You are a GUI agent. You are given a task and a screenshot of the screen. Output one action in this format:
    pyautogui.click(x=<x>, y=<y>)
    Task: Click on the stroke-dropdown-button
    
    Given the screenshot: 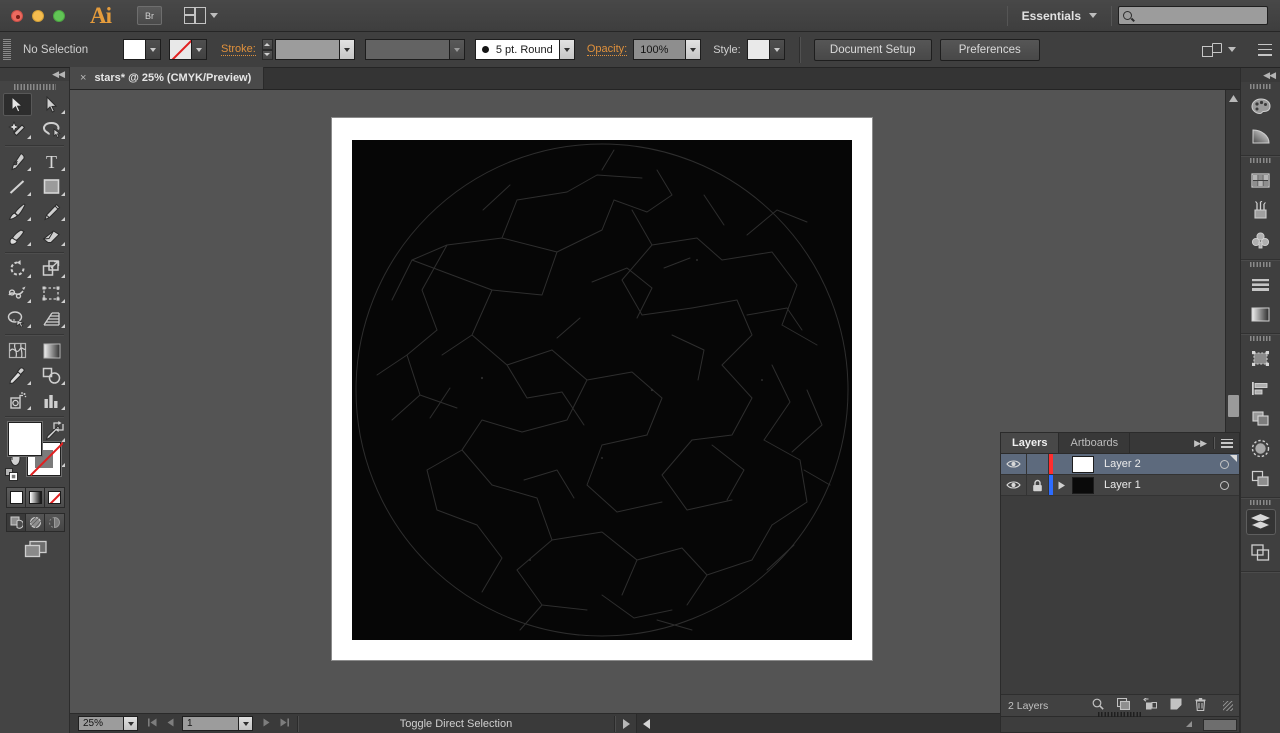 What is the action you would take?
    pyautogui.click(x=198, y=49)
    